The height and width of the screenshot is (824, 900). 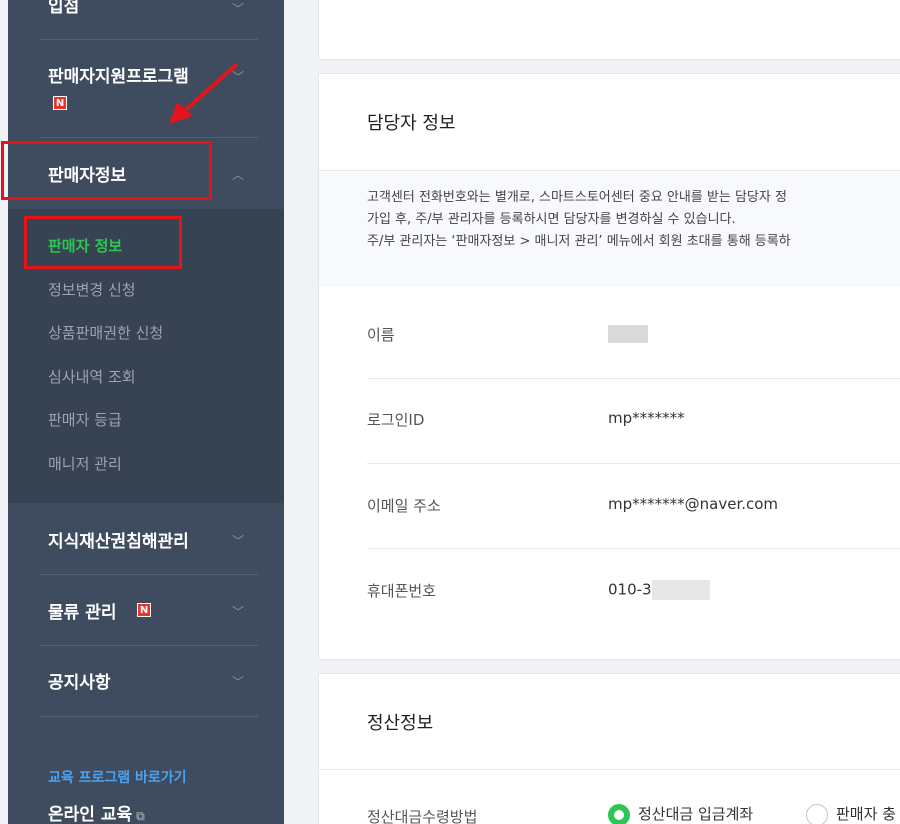 I want to click on edu-program-link: 교육 프로그램 바로가기, so click(x=117, y=777).